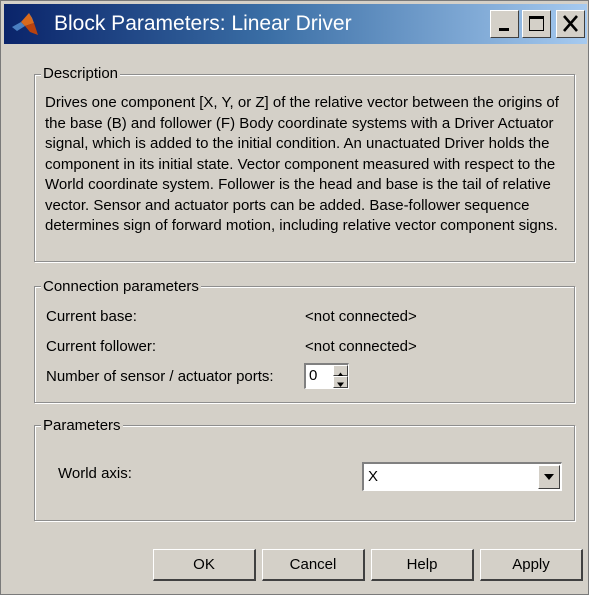 This screenshot has width=591, height=597. I want to click on minimize-button, so click(504, 24).